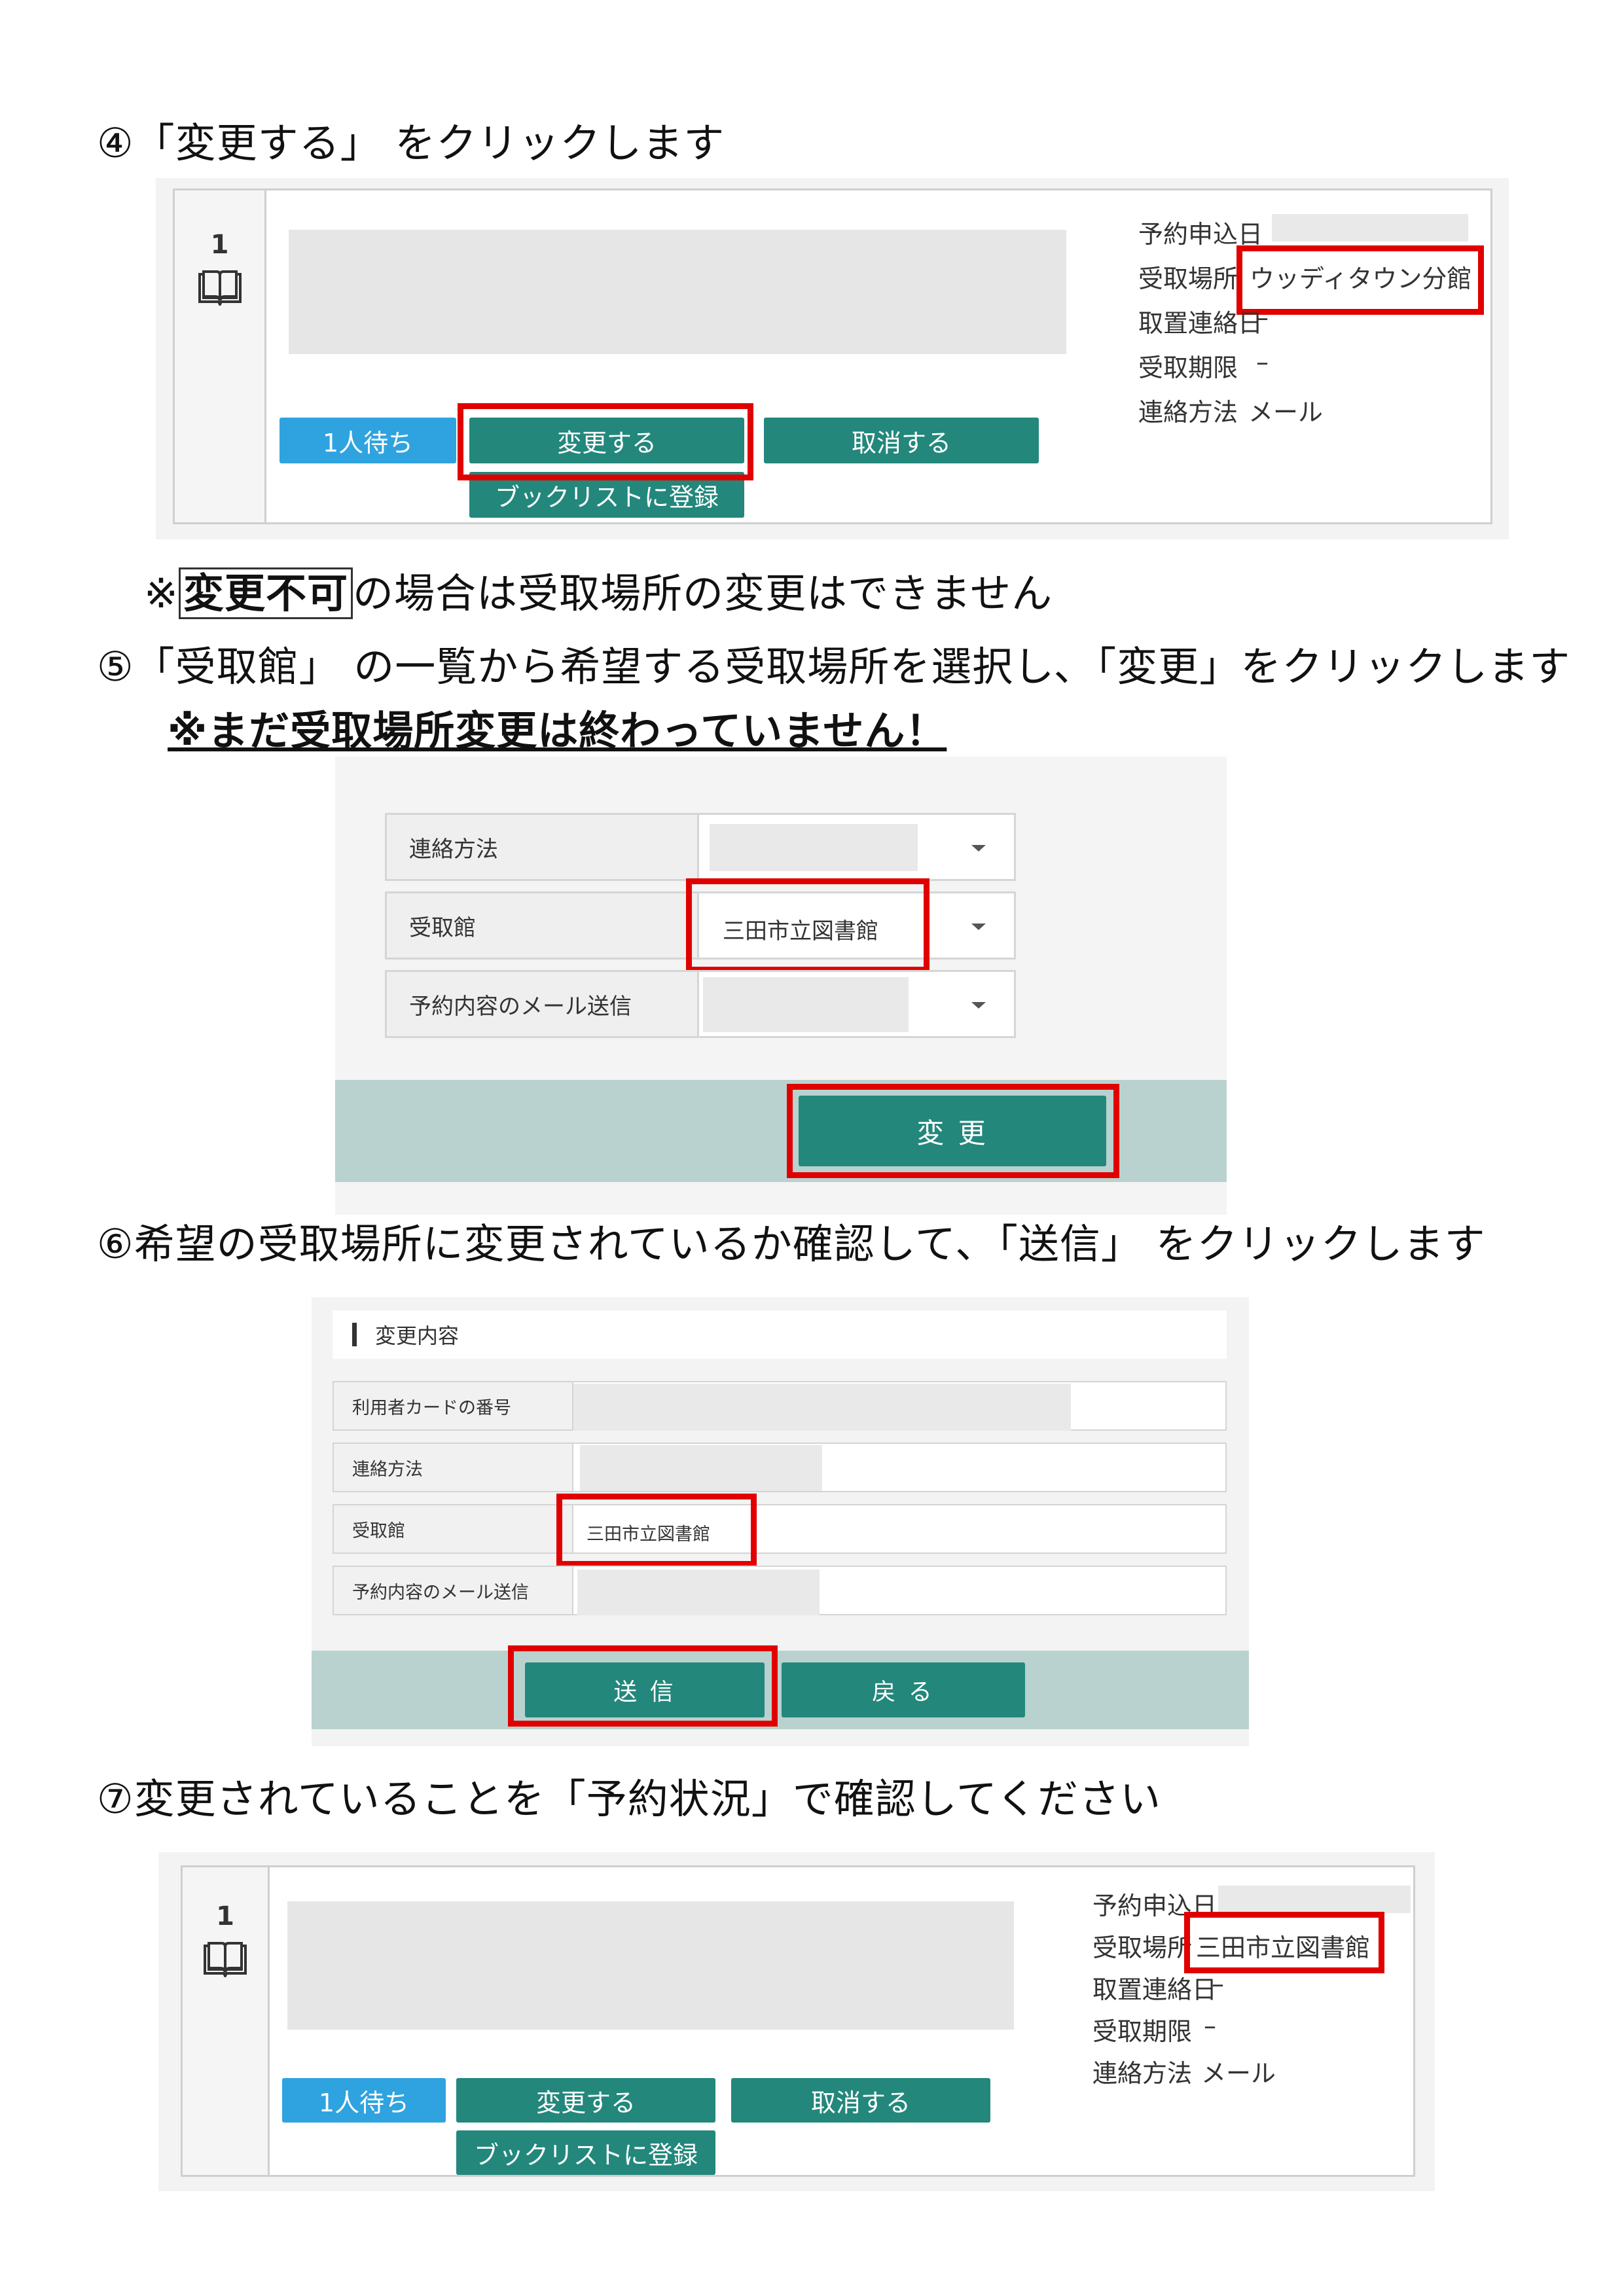 Image resolution: width=1624 pixels, height=2296 pixels. What do you see at coordinates (702, 593) in the screenshot?
I see `note-suffix: の場合は受取場所の変更はできません` at bounding box center [702, 593].